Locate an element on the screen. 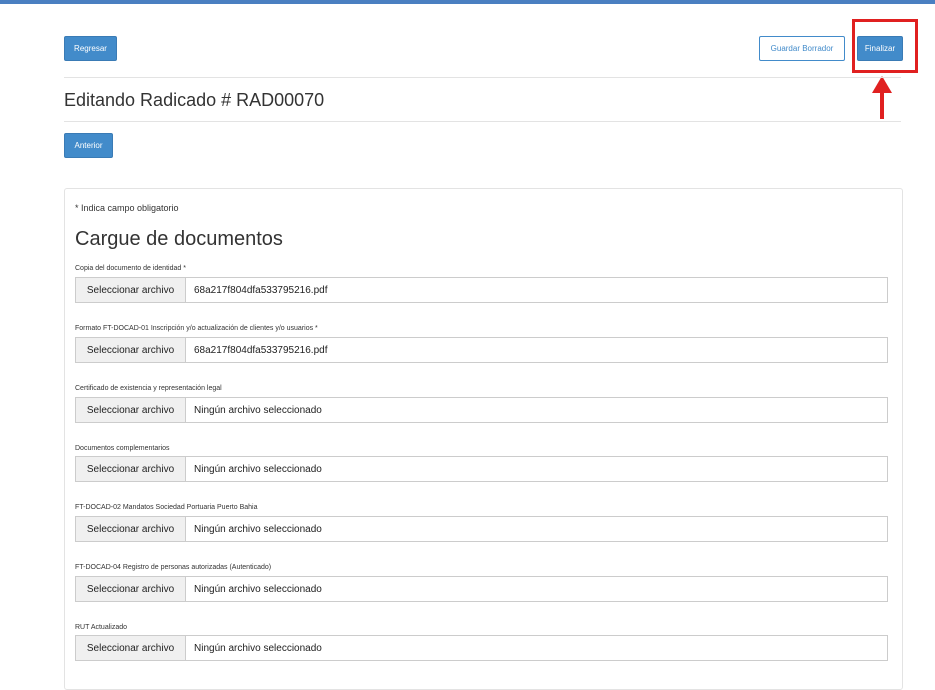  back-button: Regresar is located at coordinates (90, 48).